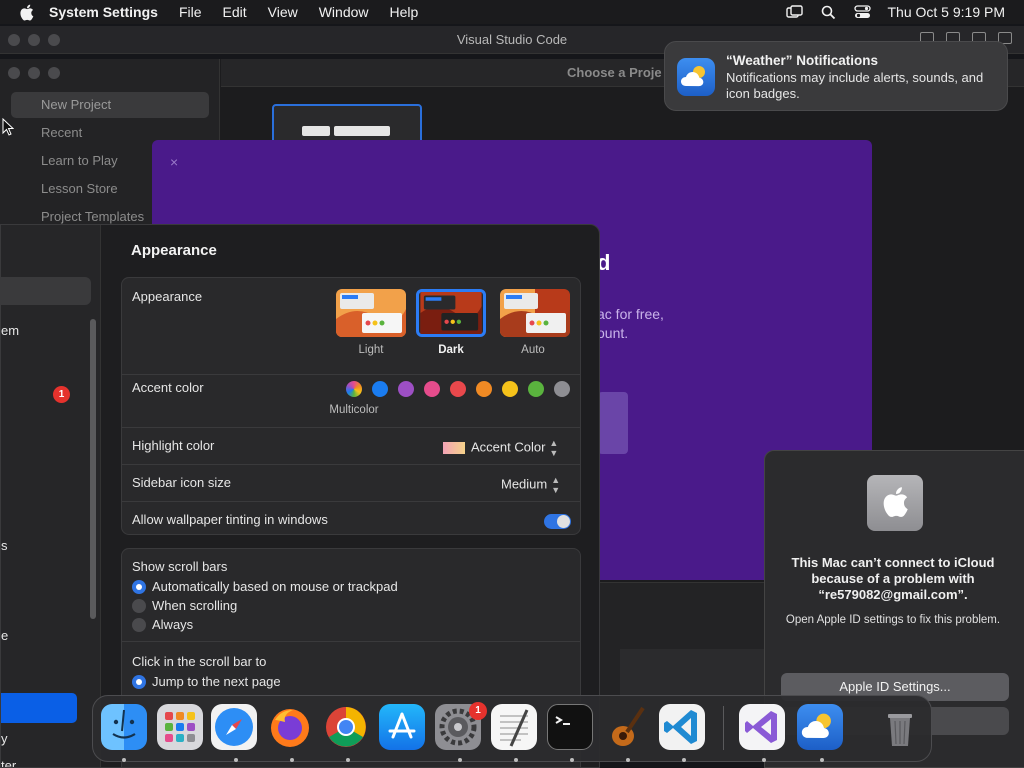  I want to click on option-label: Always, so click(173, 624).